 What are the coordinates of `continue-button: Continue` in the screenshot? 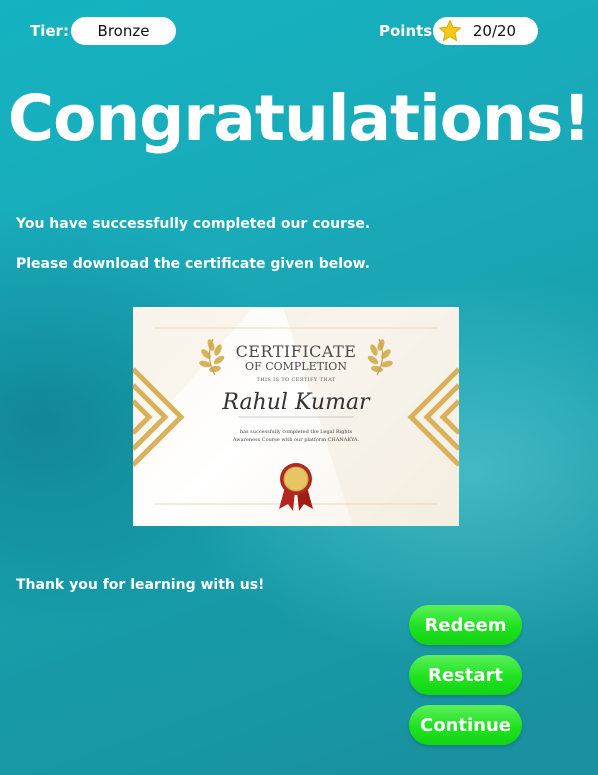 It's located at (465, 725).